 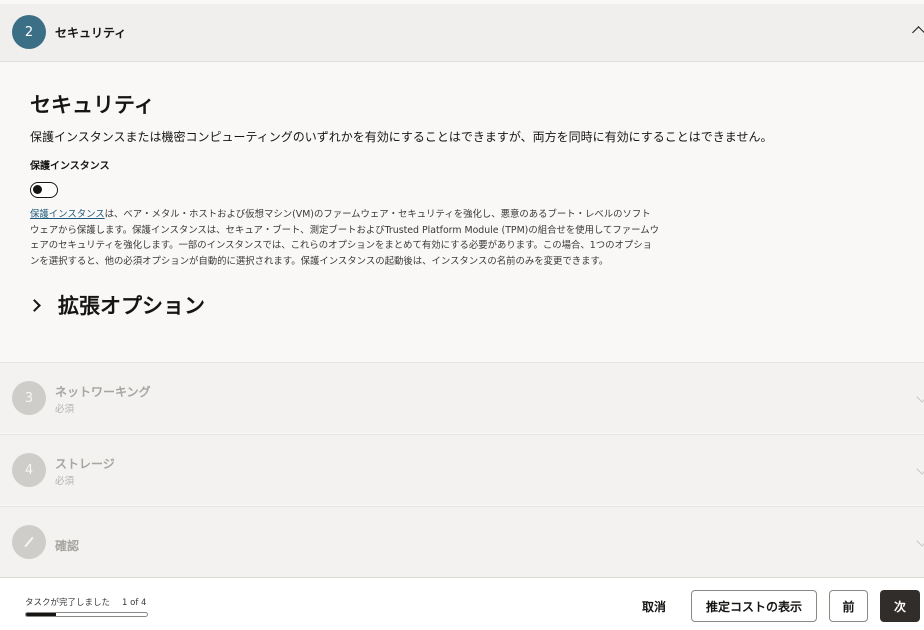 I want to click on step-title: セキュリティ, so click(x=91, y=33).